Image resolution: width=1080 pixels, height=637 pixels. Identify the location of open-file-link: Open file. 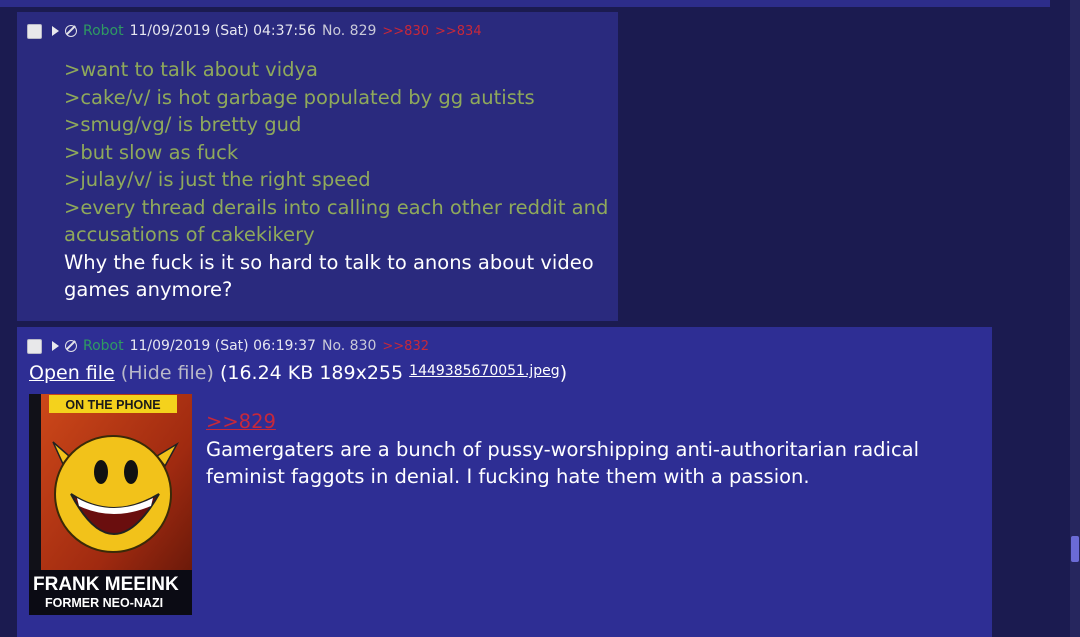
(72, 373).